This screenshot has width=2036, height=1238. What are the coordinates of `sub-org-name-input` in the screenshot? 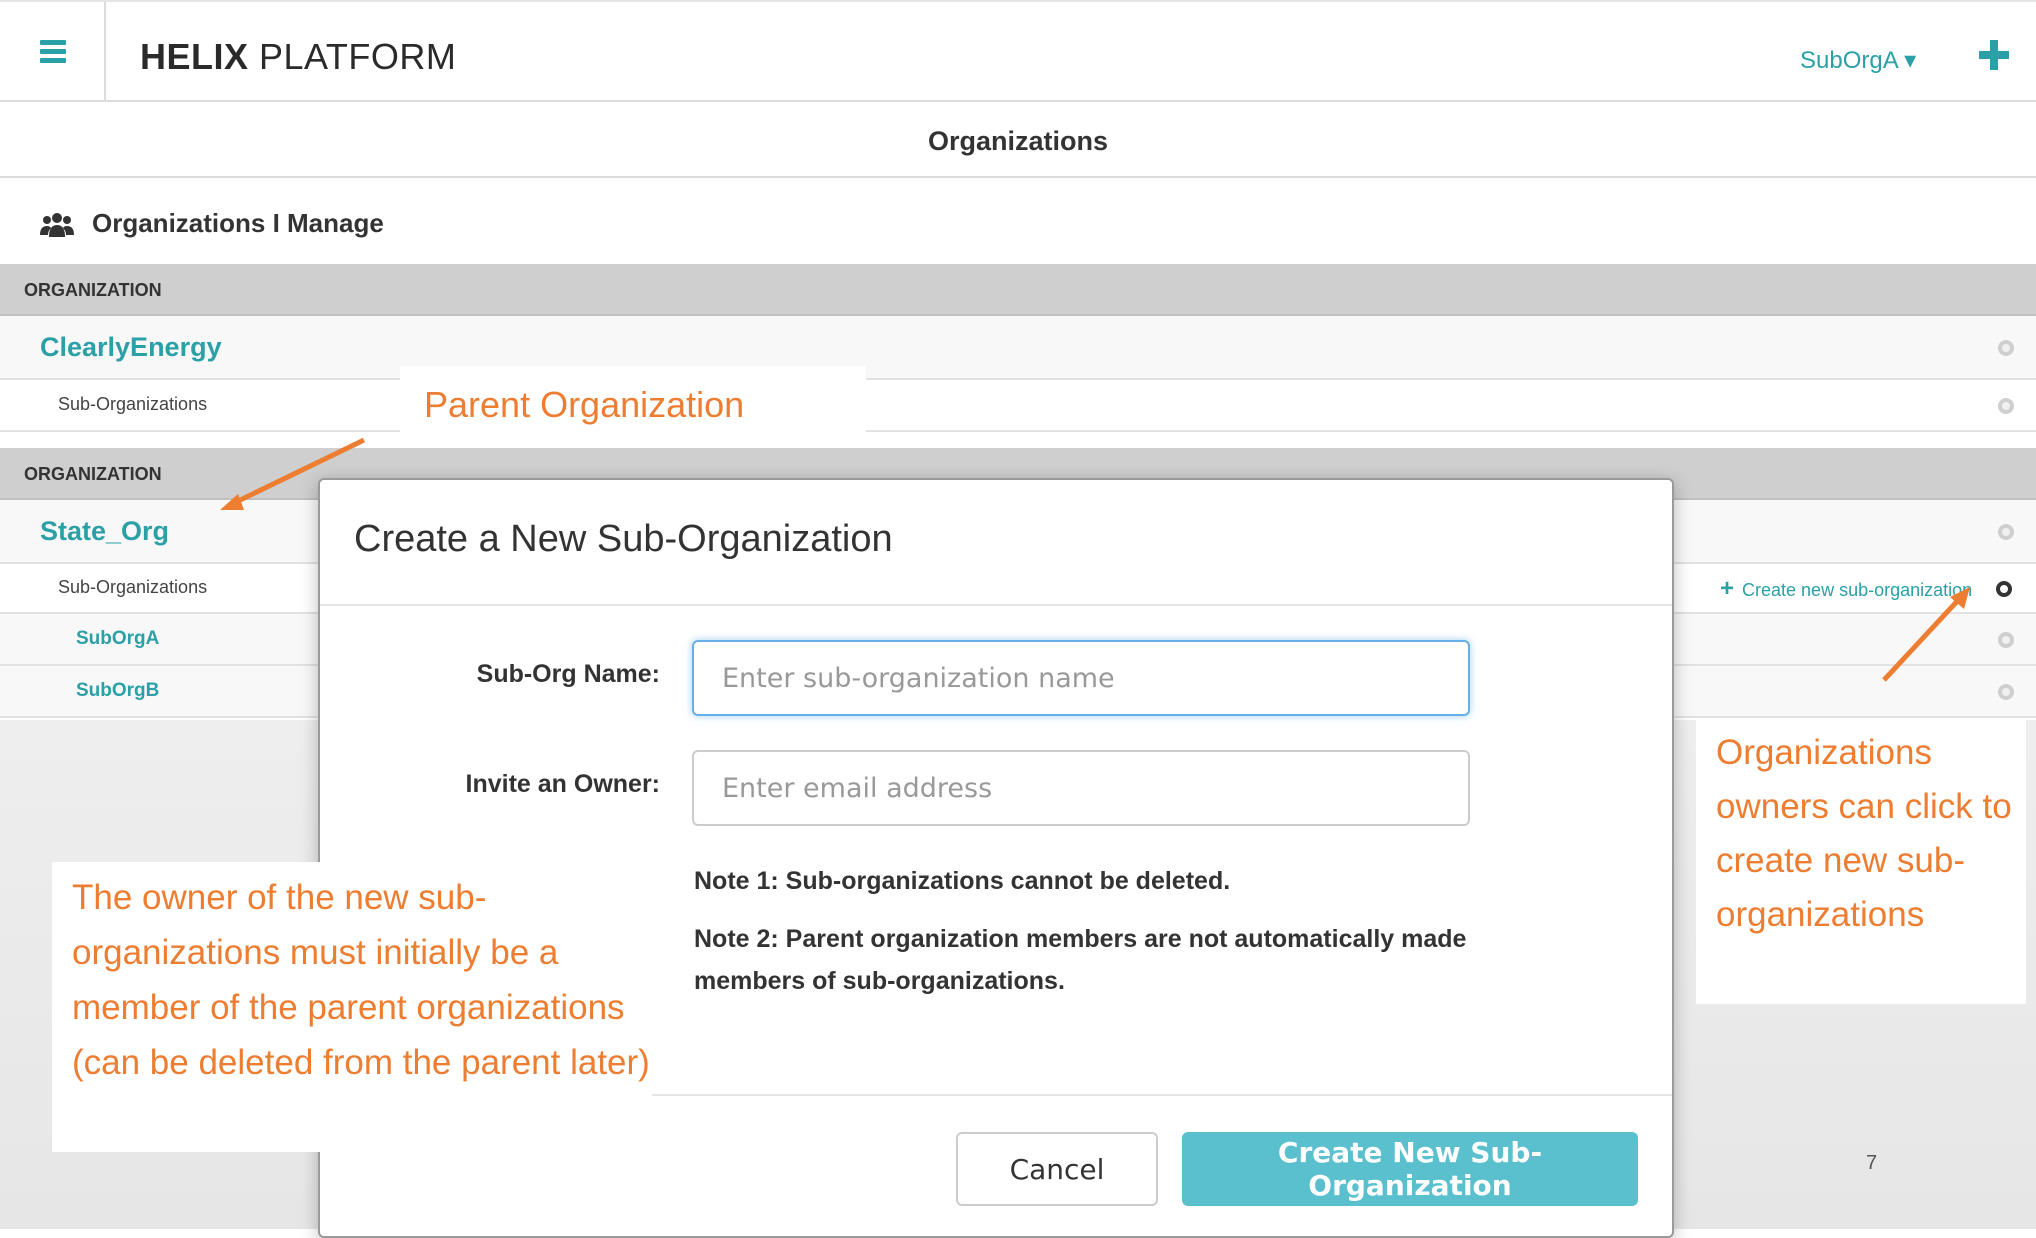 It's located at (1081, 678).